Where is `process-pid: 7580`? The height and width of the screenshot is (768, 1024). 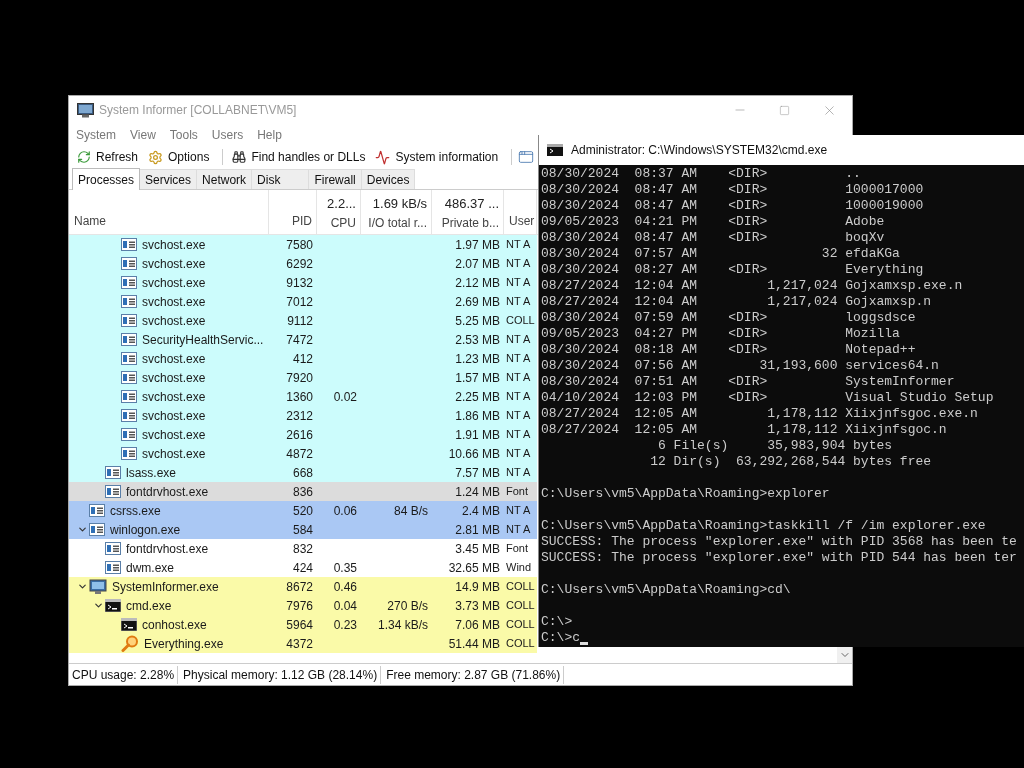
process-pid: 7580 is located at coordinates (299, 245).